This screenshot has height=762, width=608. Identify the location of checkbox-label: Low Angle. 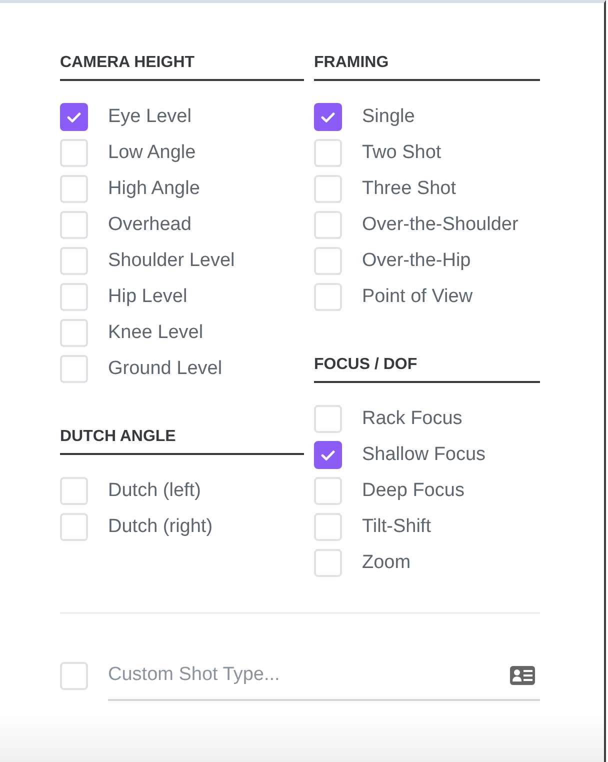
(152, 153).